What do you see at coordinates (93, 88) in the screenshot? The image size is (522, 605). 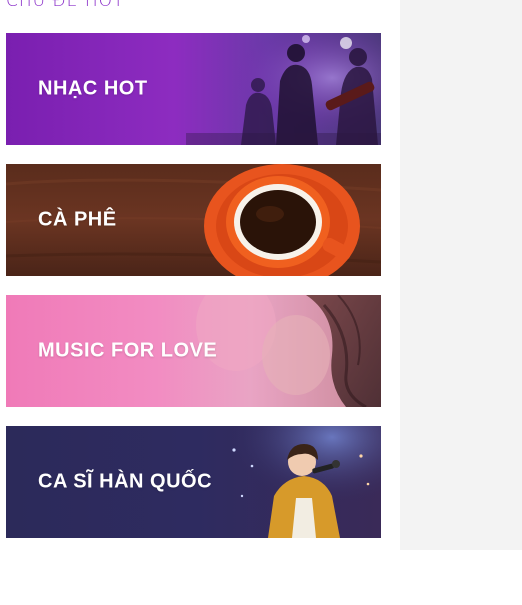 I see `banner-label: NHẠC HOT` at bounding box center [93, 88].